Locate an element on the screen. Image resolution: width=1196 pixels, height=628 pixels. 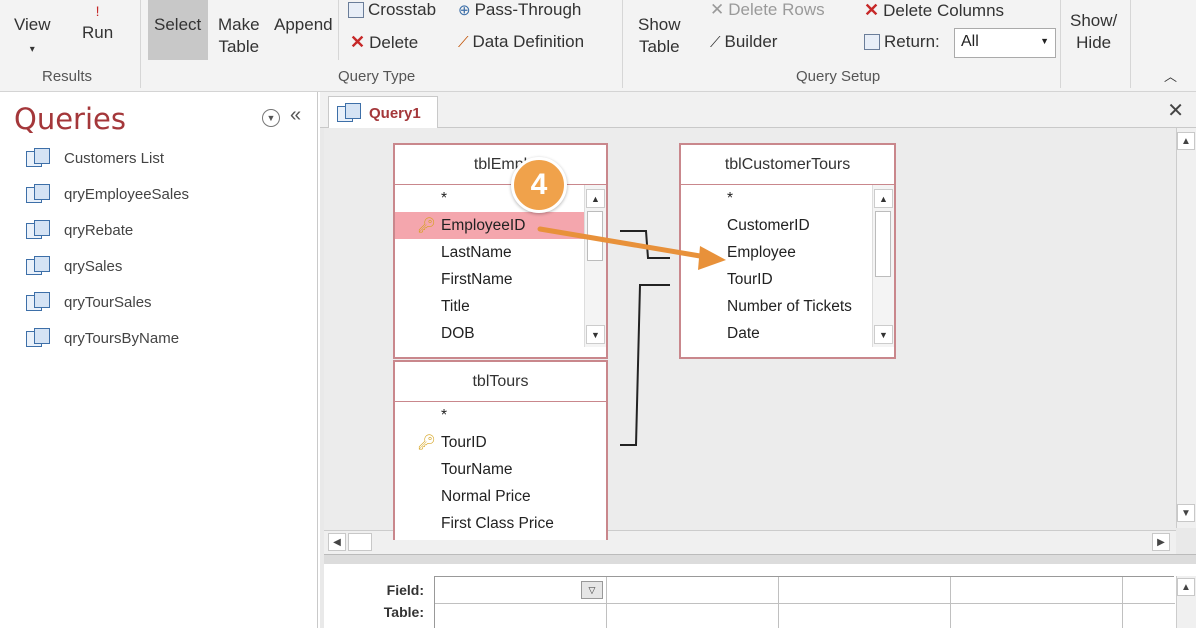
field-item: Employee is located at coordinates (787, 252).